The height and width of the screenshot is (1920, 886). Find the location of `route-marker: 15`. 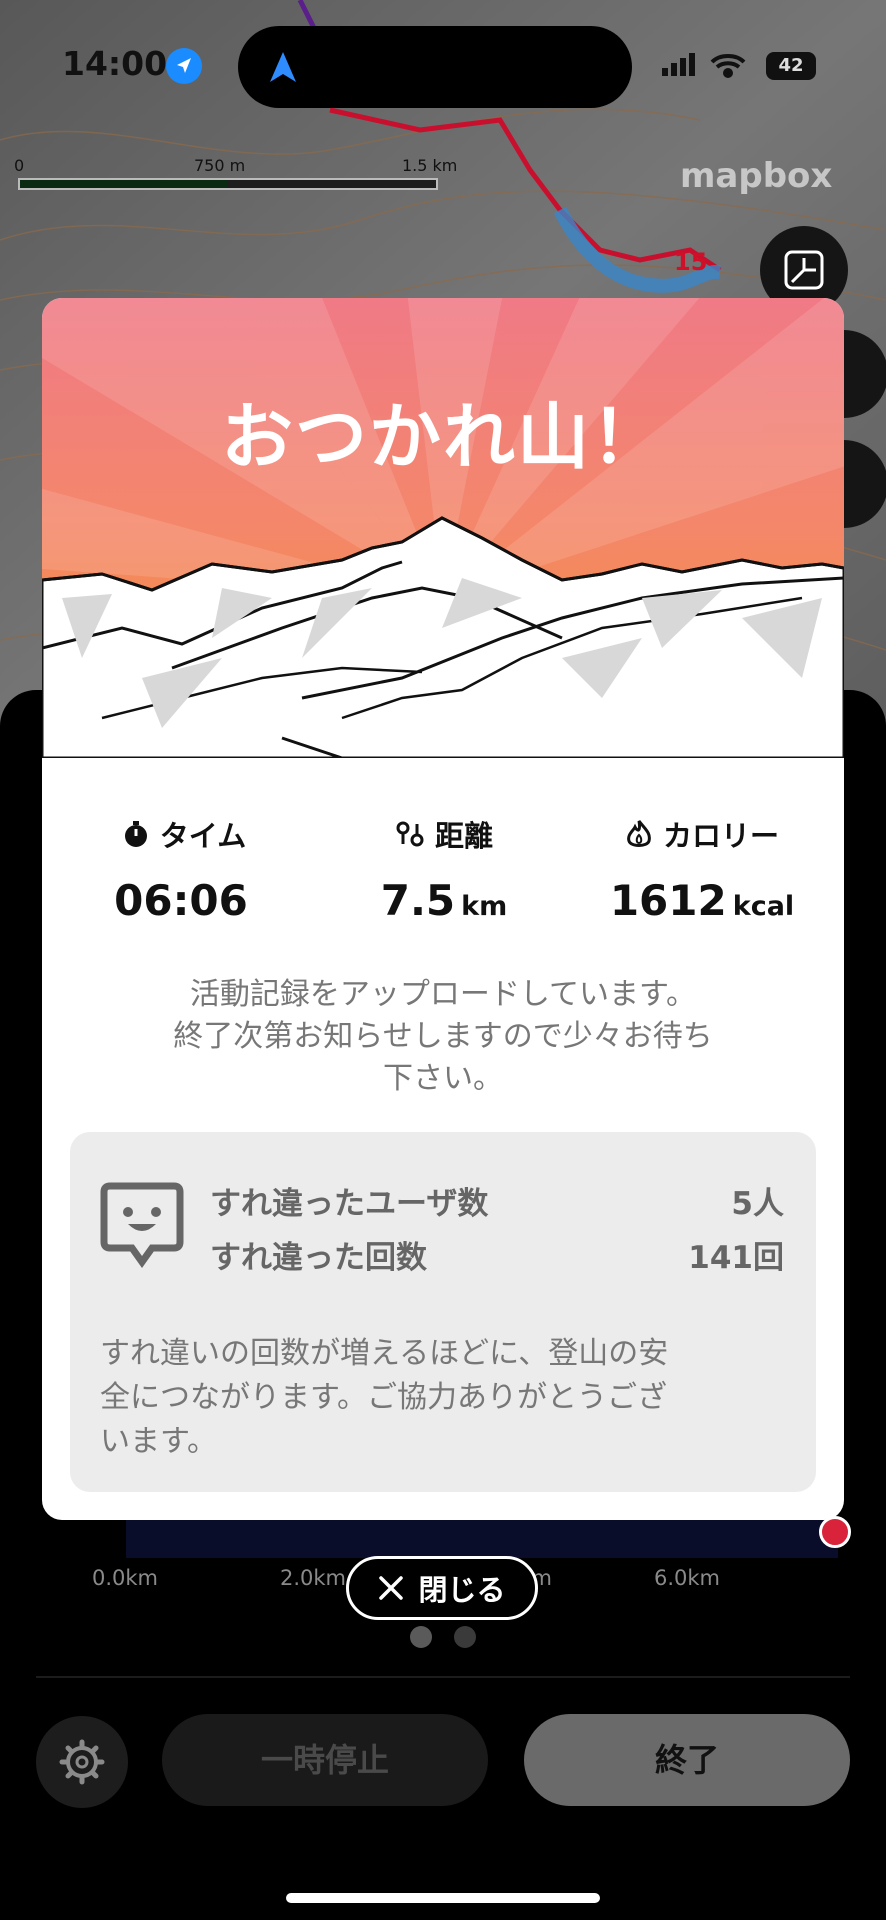

route-marker: 15 is located at coordinates (691, 262).